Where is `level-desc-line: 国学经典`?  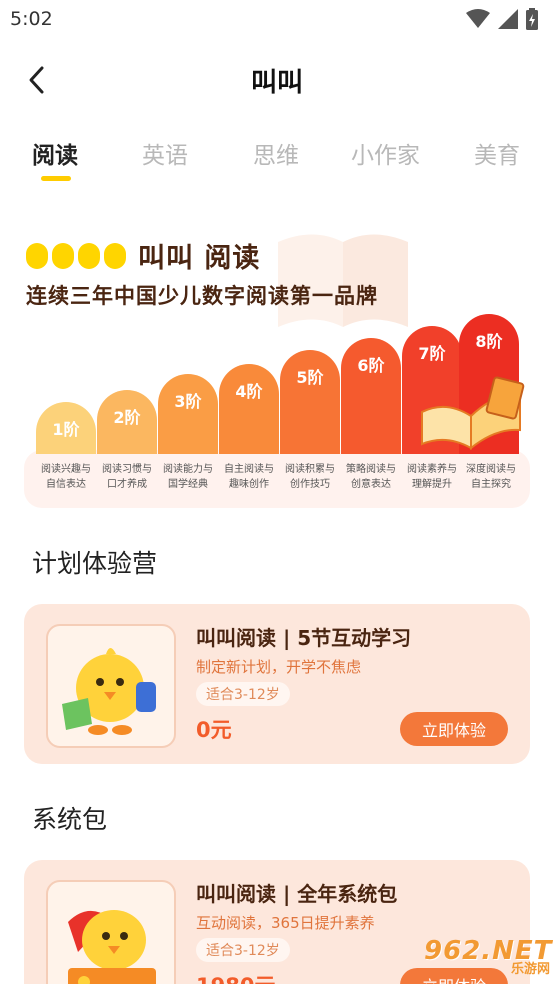
level-desc-line: 国学经典 is located at coordinates (188, 484).